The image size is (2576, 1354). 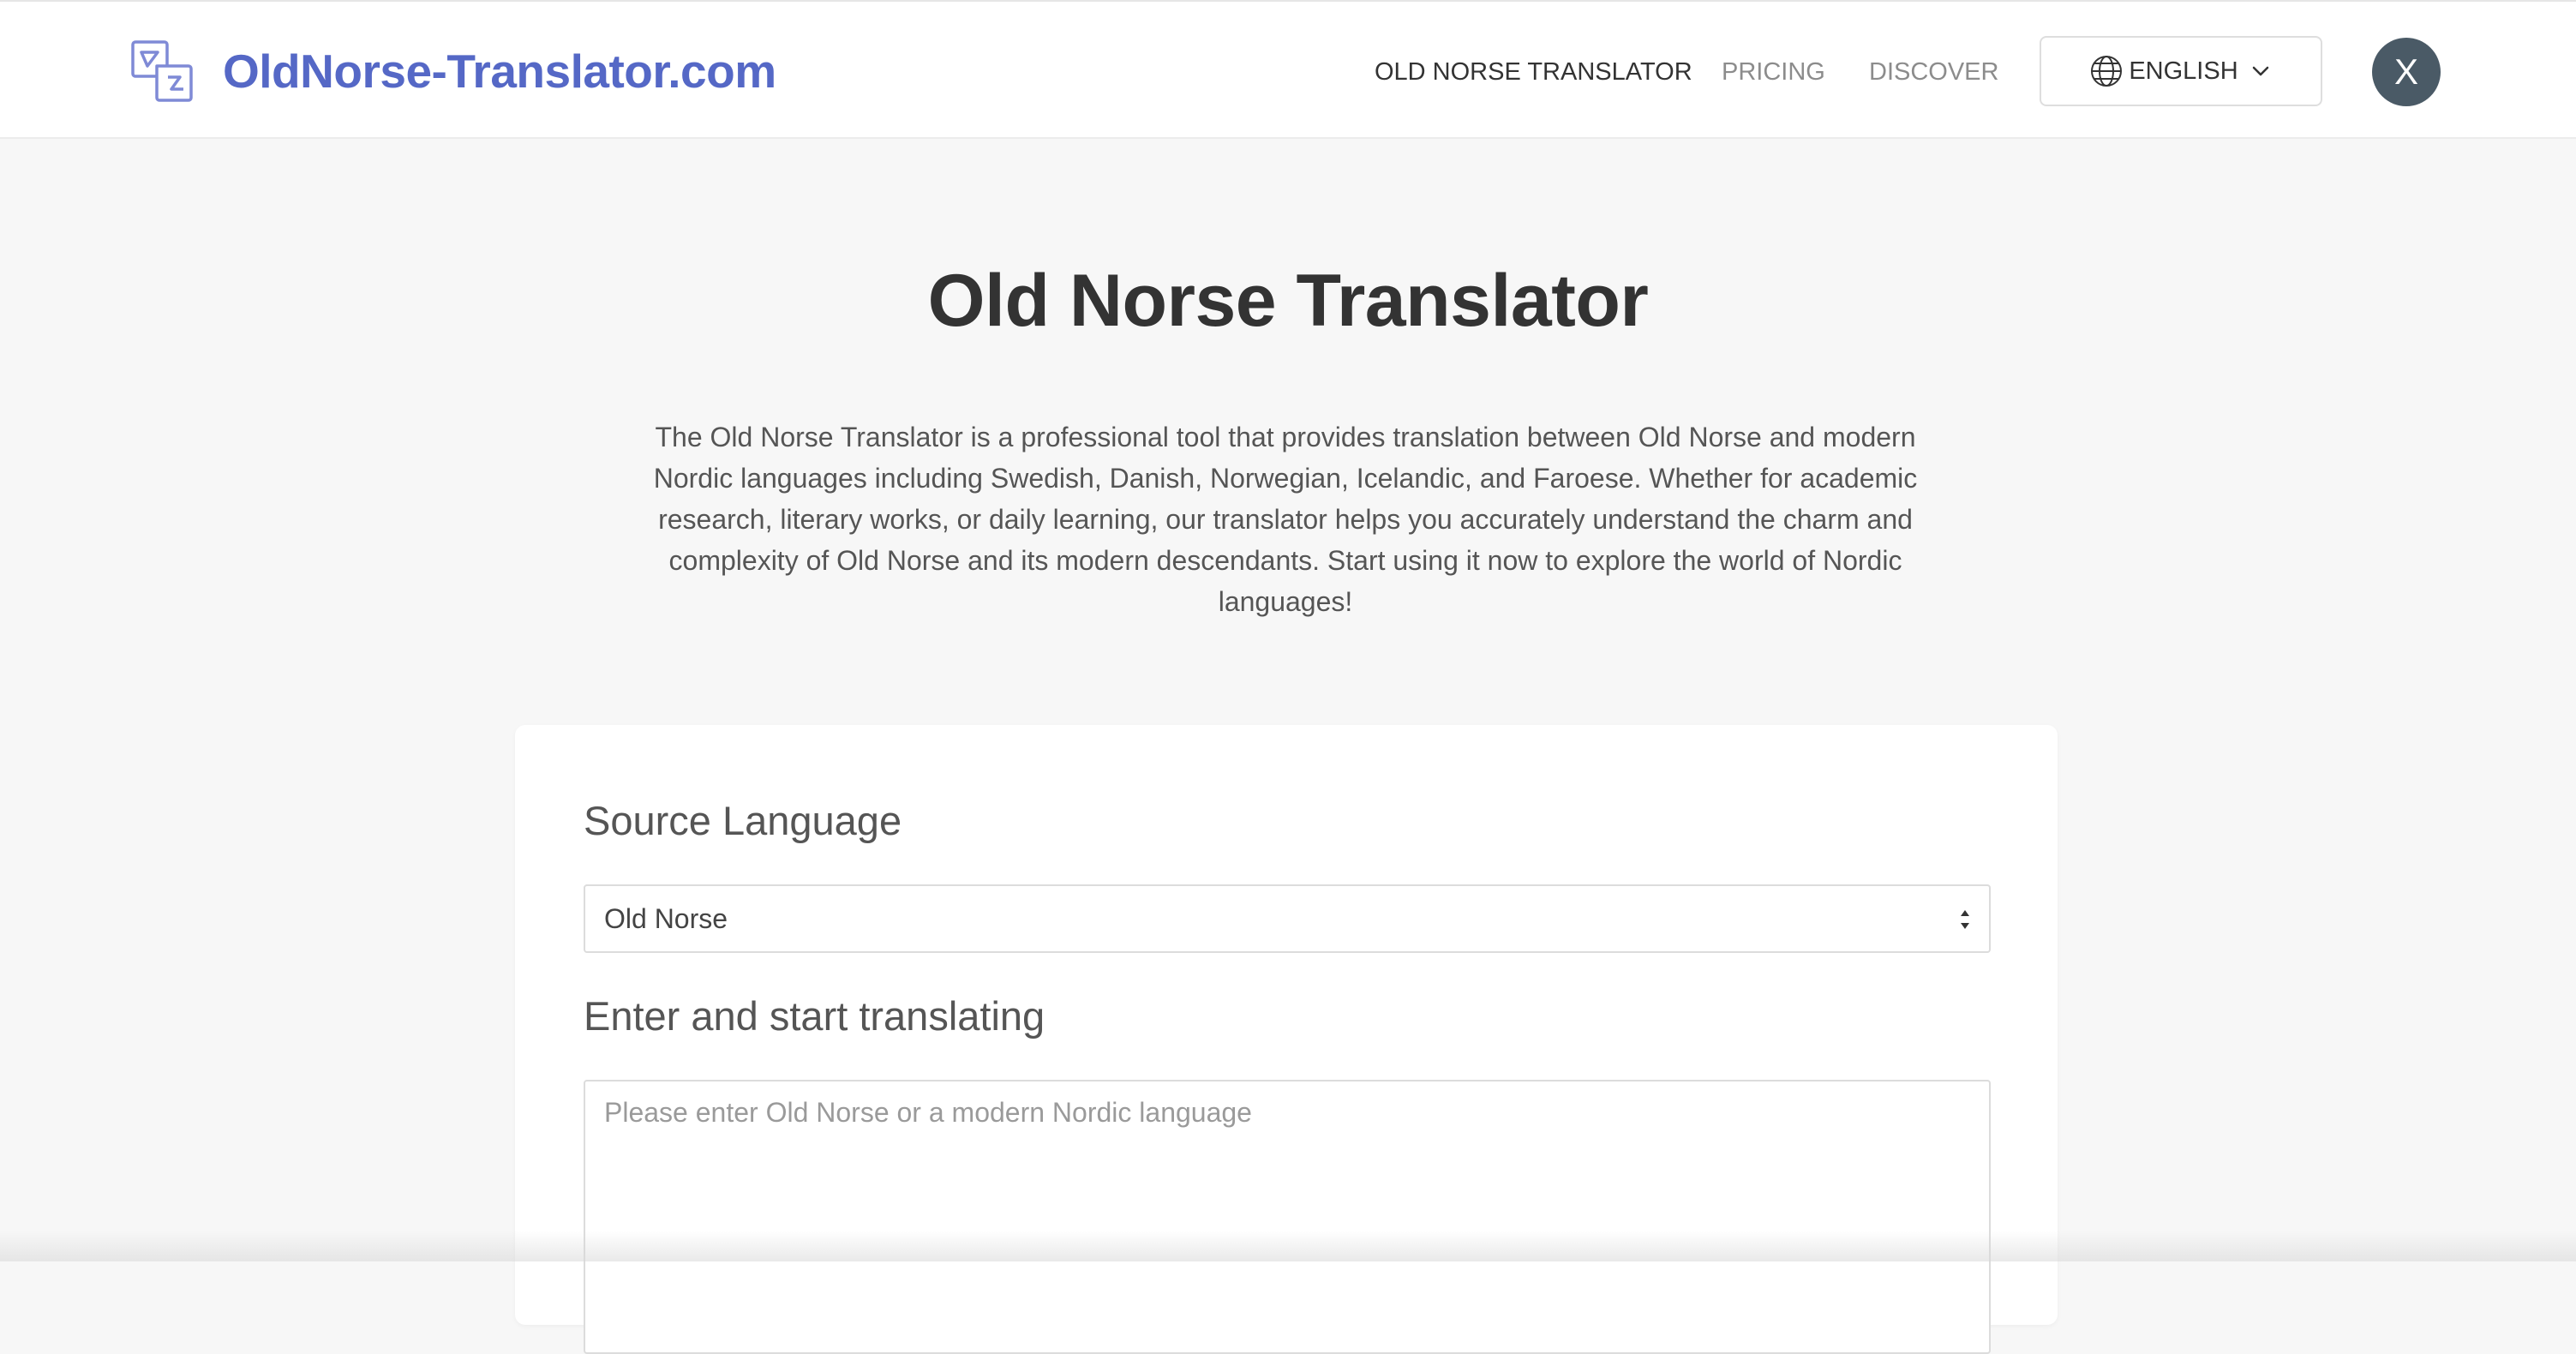 What do you see at coordinates (1773, 72) in the screenshot?
I see `nav-link-pricing: PRICING` at bounding box center [1773, 72].